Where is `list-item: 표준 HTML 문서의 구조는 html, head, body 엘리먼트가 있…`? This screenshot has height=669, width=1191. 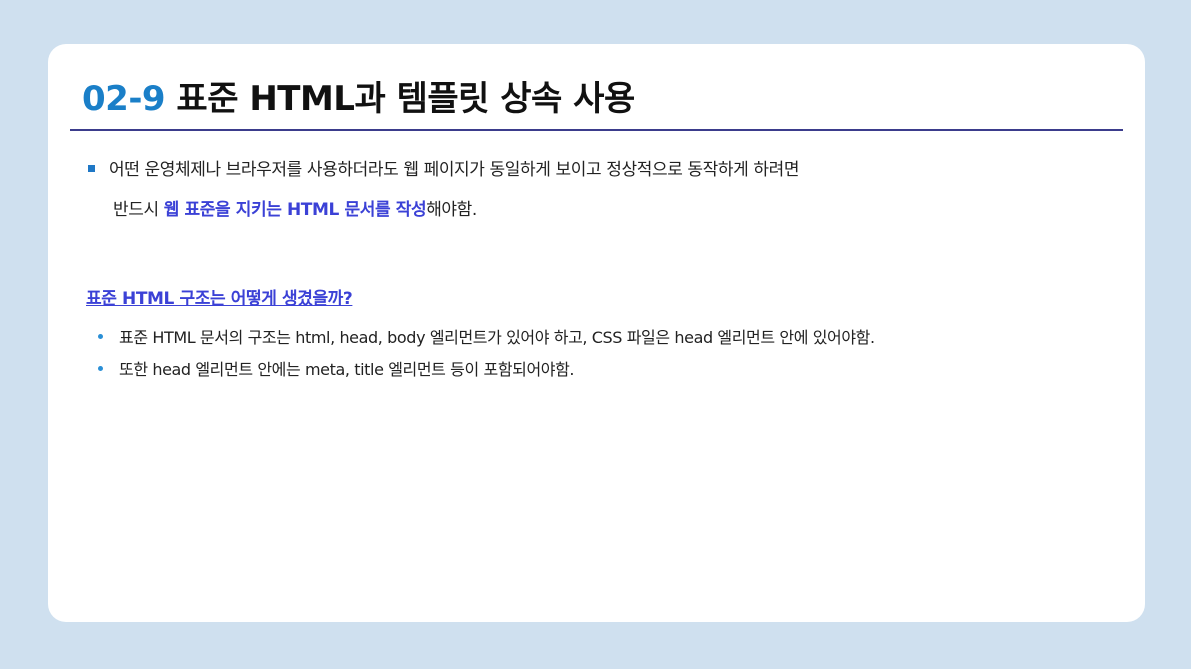
list-item: 표준 HTML 문서의 구조는 html, head, body 엘리먼트가 있… is located at coordinates (486, 340).